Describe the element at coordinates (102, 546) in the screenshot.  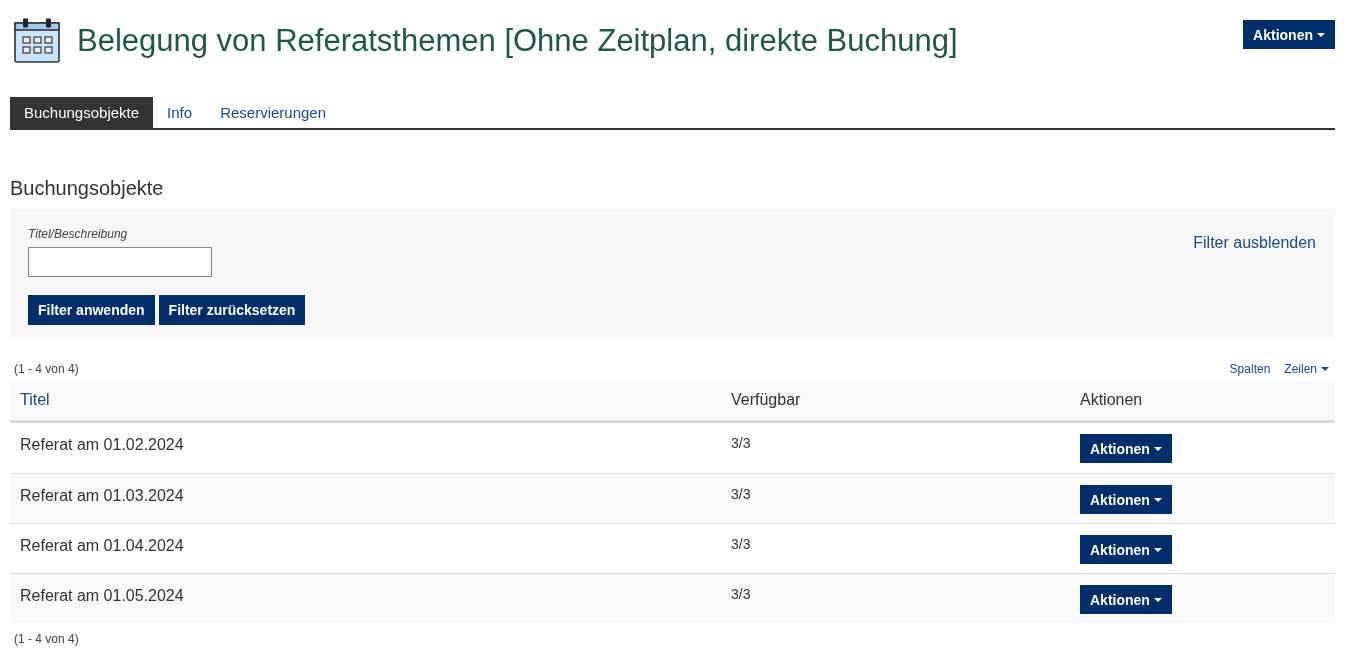
I see `table-cell: Referat am 01.04.2024` at that location.